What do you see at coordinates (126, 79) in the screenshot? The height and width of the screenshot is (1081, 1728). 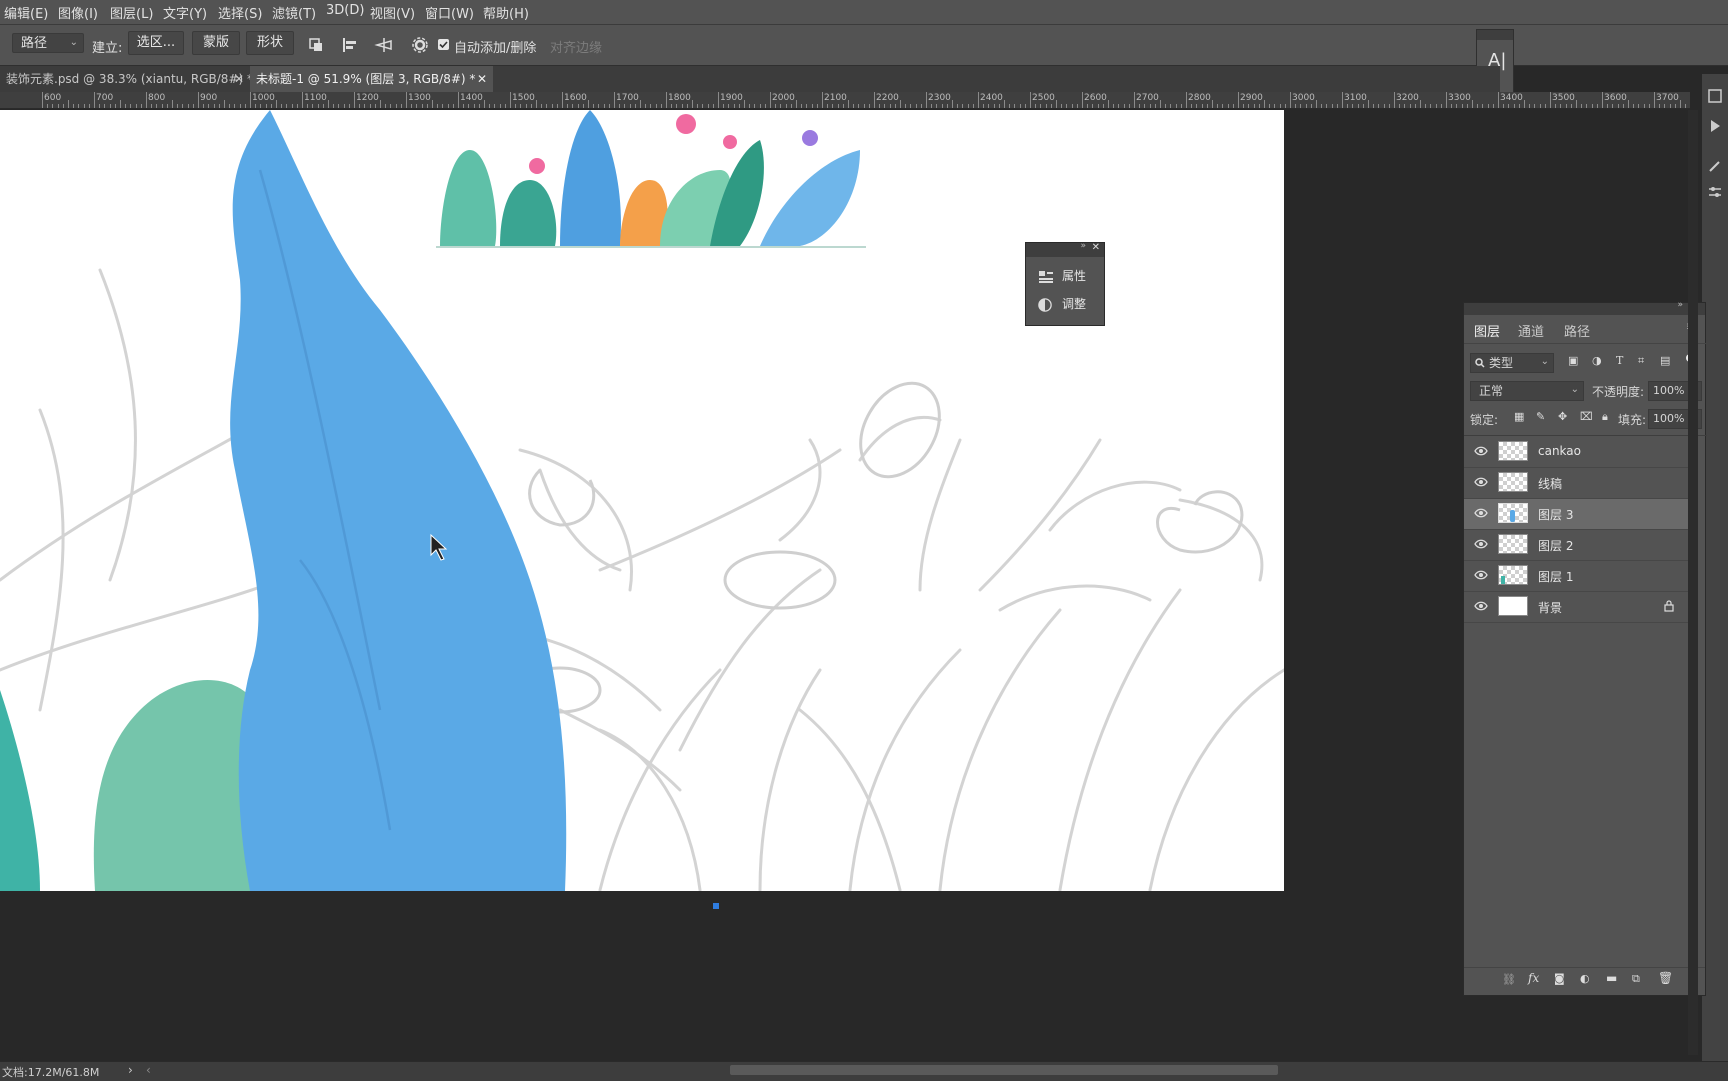 I see `tab-decoration-psd: 装饰元素.psd @ 38.3% (xiantu, RGB/8#) * ✕` at bounding box center [126, 79].